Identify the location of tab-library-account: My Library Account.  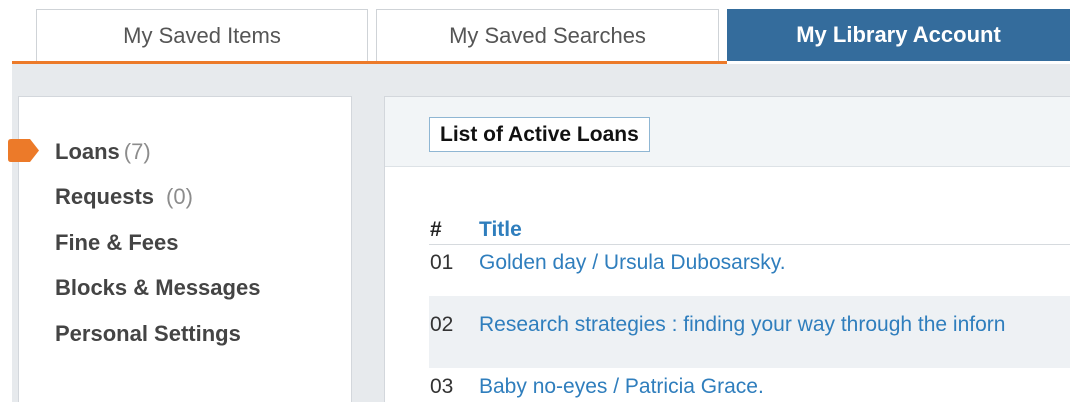
(898, 35).